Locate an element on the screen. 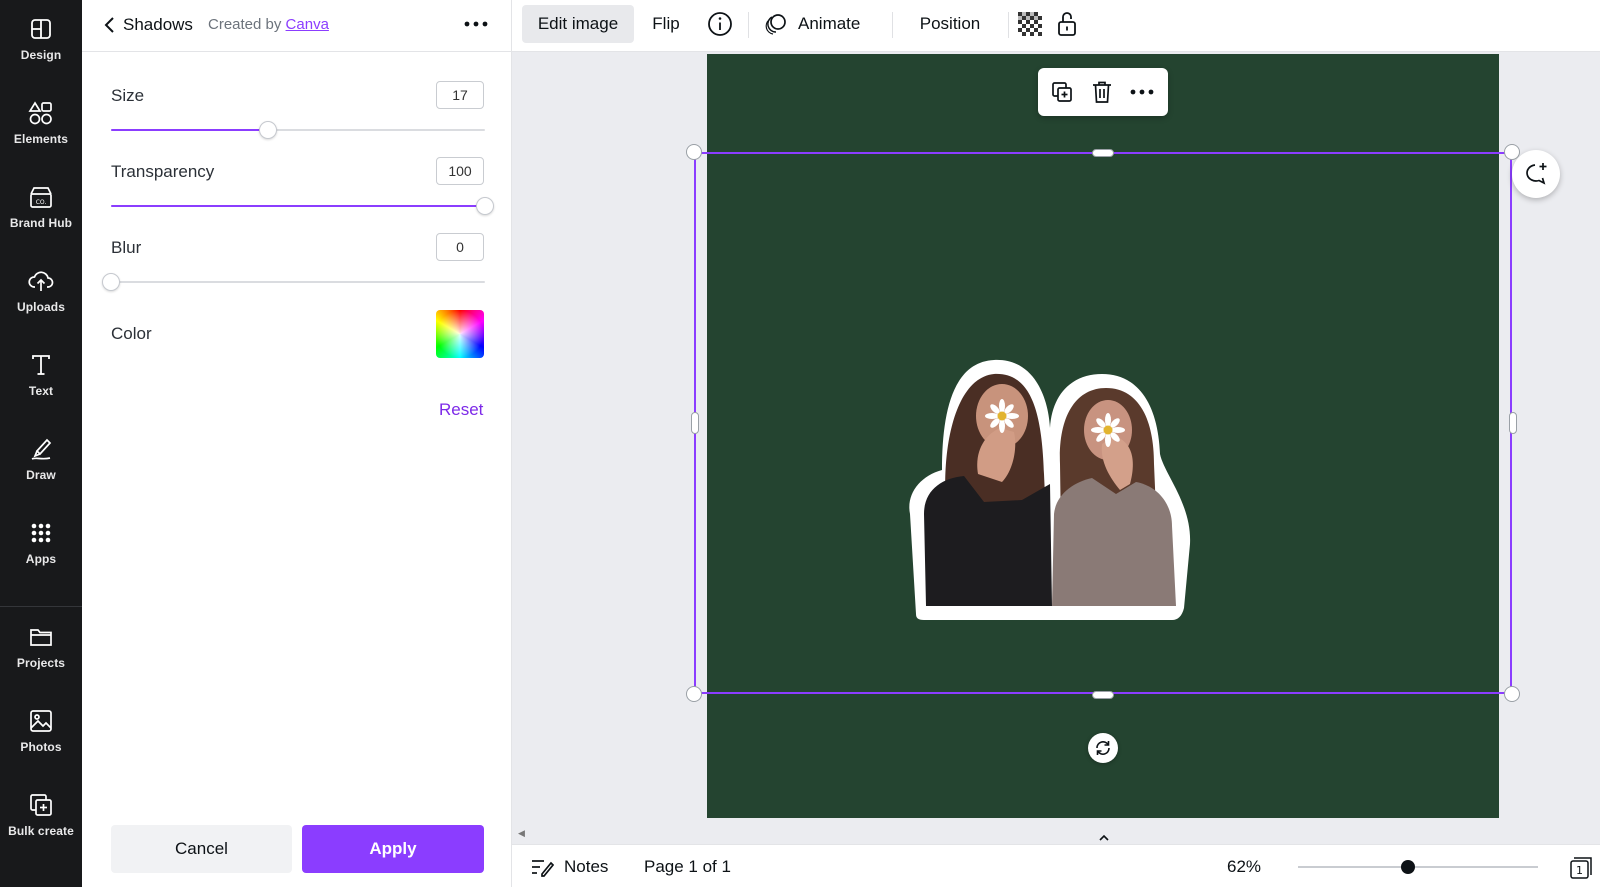 The width and height of the screenshot is (1600, 887). panel-title: Shadows is located at coordinates (158, 24).